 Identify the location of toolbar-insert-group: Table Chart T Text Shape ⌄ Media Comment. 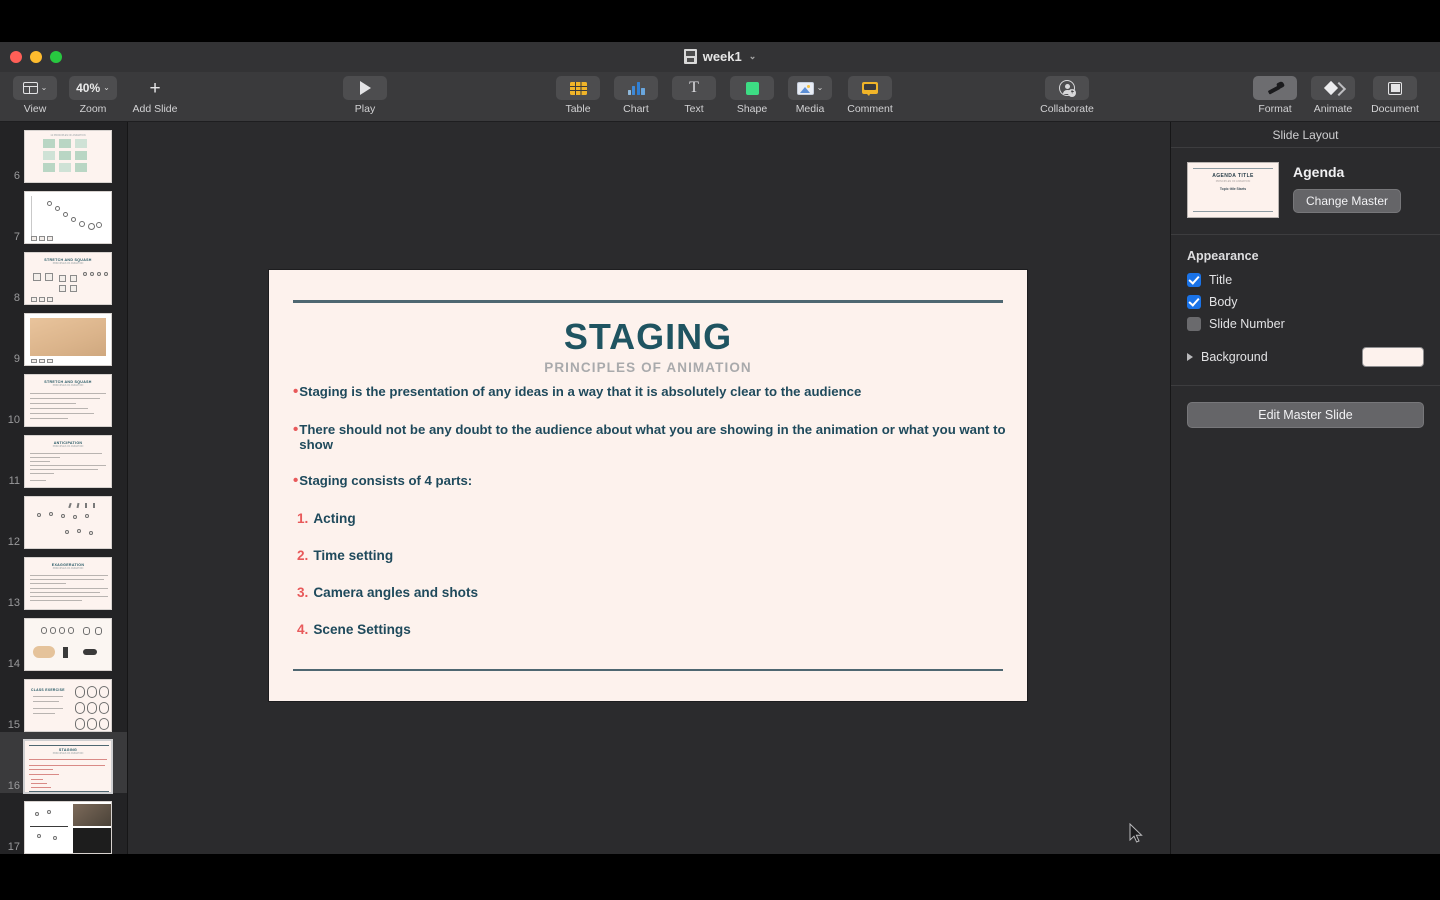
(725, 95).